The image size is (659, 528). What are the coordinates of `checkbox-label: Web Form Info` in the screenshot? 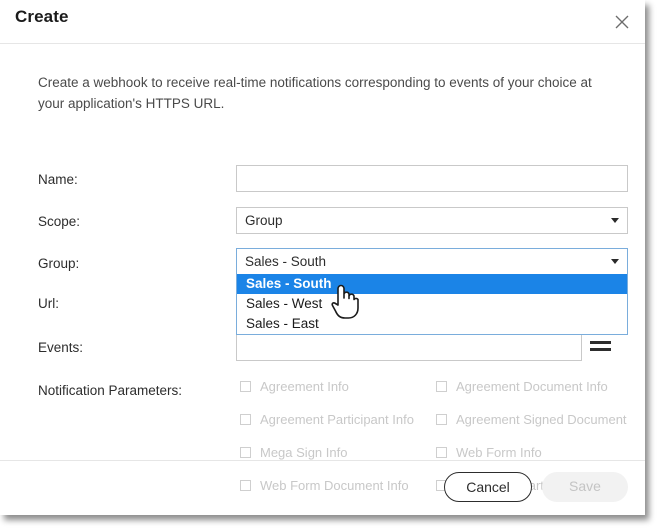 It's located at (499, 452).